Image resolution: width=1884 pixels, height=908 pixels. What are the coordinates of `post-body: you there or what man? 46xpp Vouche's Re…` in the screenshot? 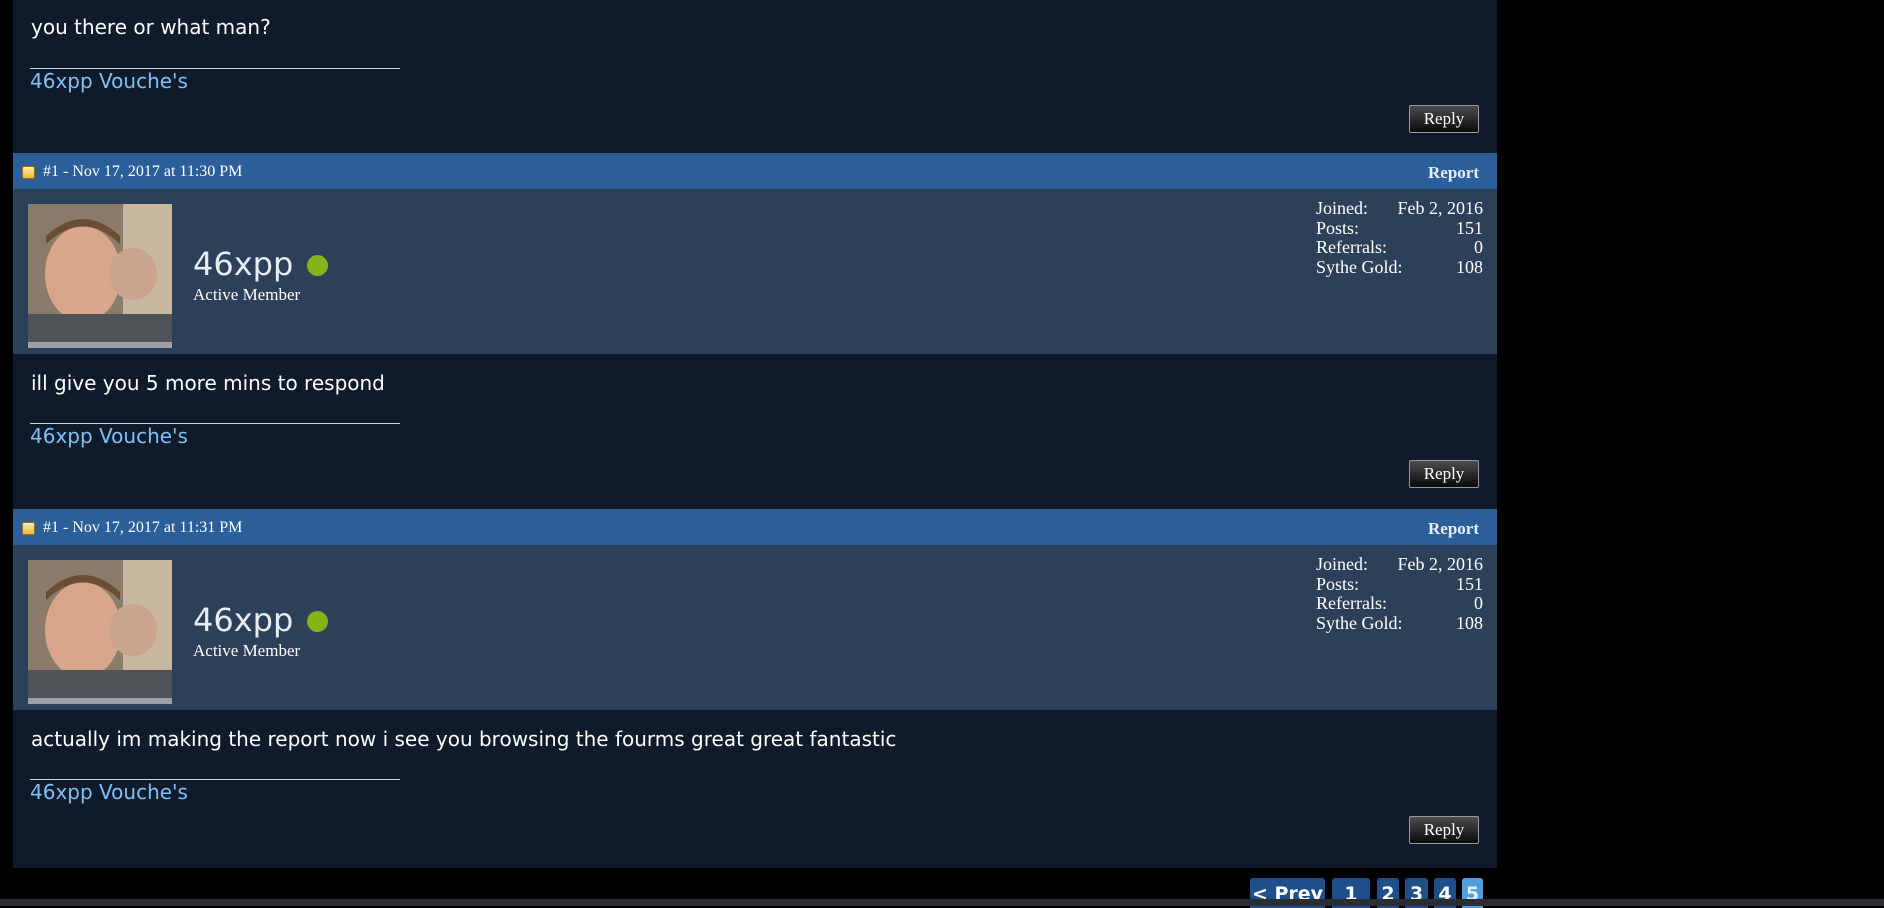 It's located at (755, 76).